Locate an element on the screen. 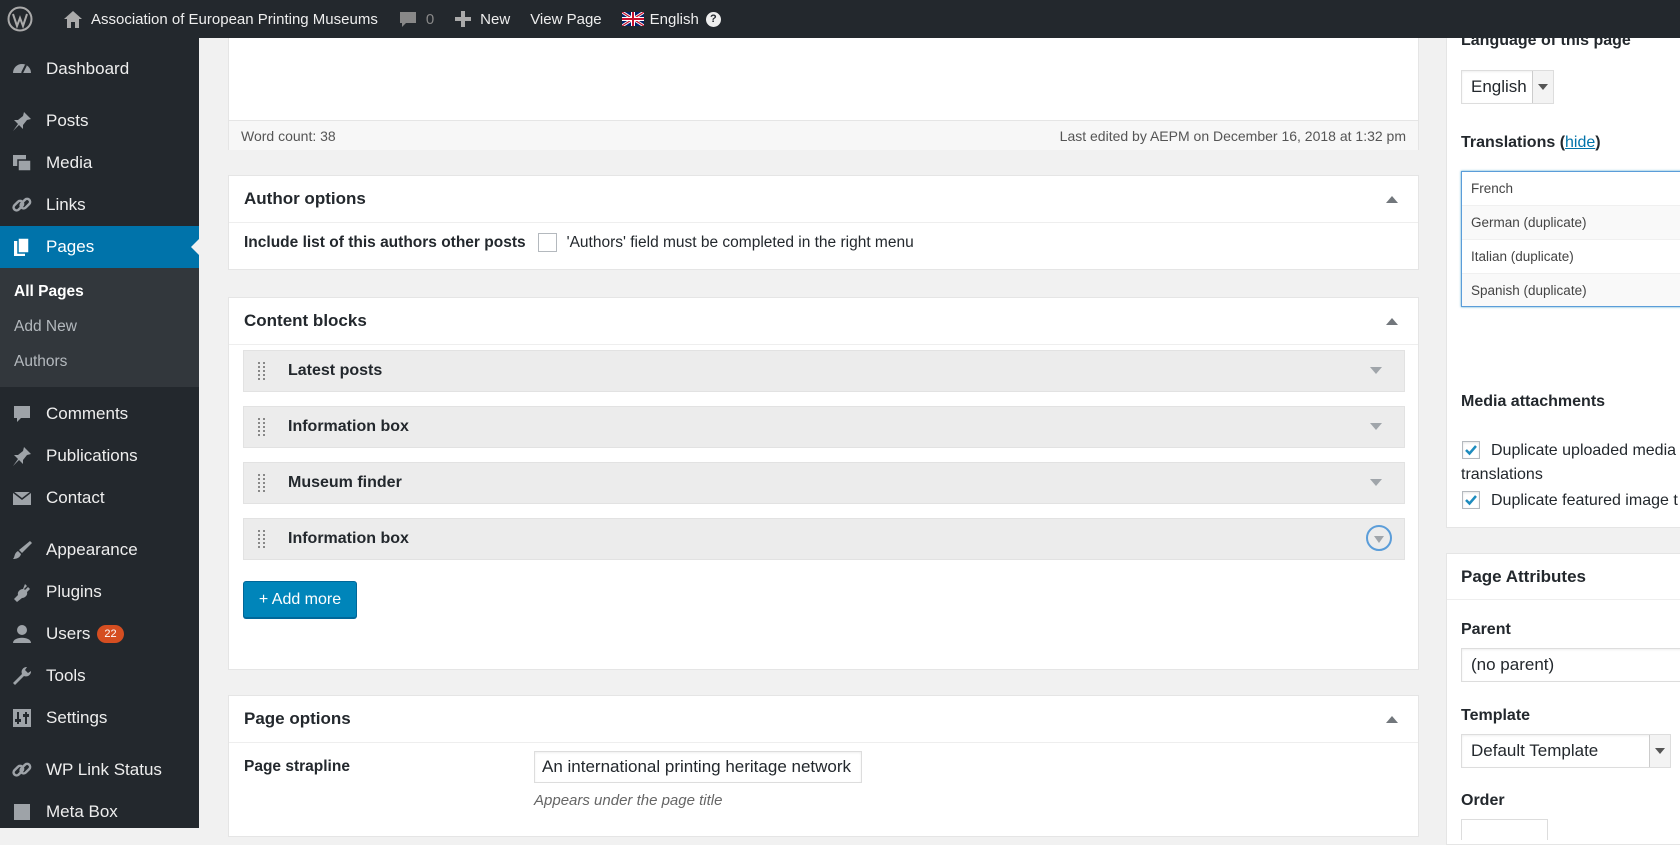 The image size is (1680, 845). content-block-museum-finder: Museum finder is located at coordinates (824, 483).